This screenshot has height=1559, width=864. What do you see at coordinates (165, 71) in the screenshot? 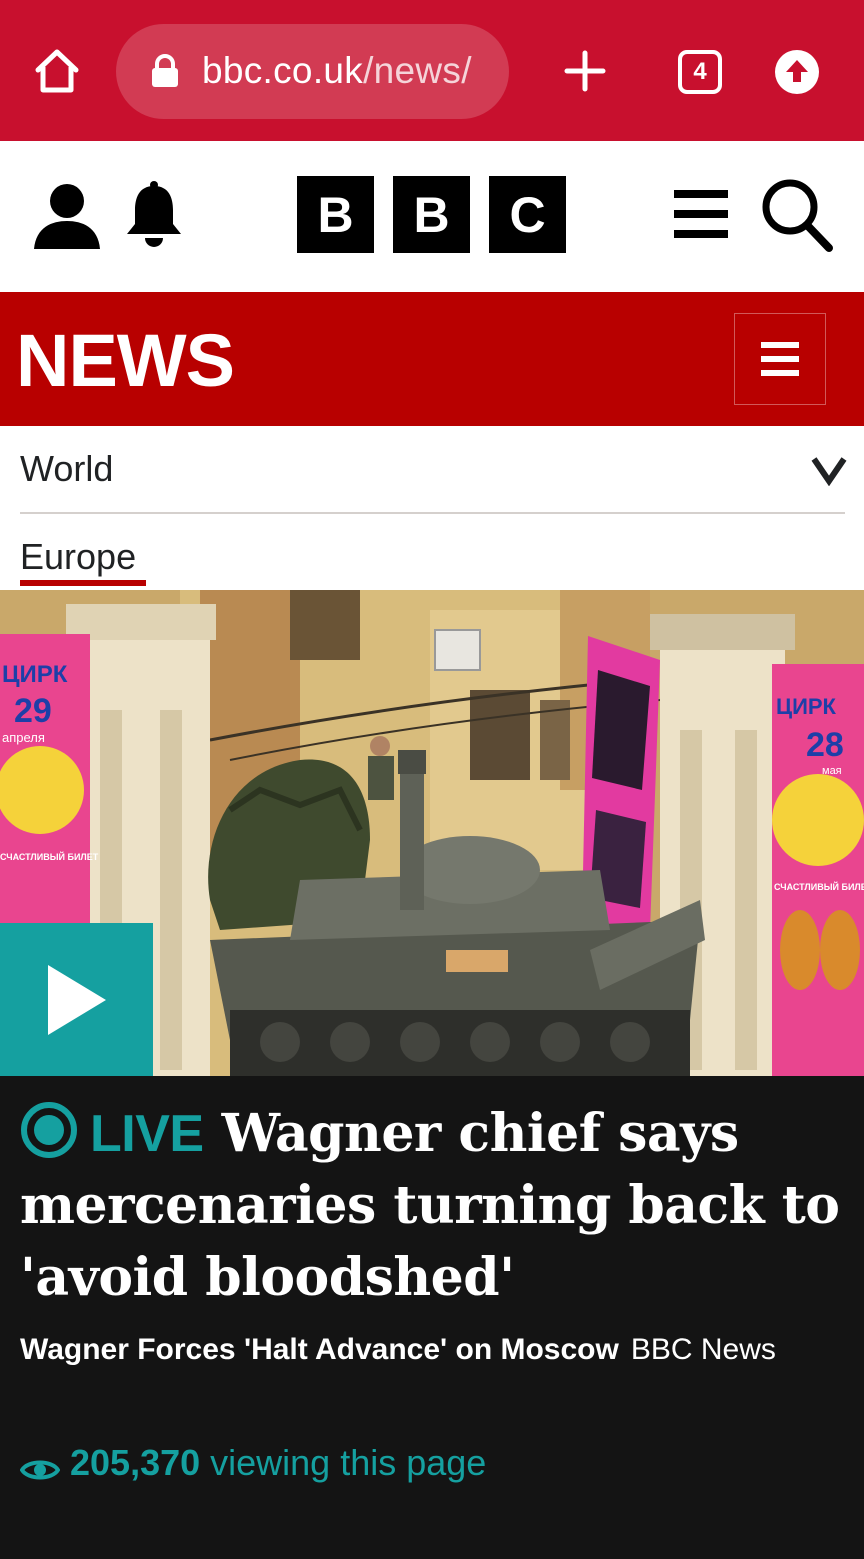
I see `lock-icon` at bounding box center [165, 71].